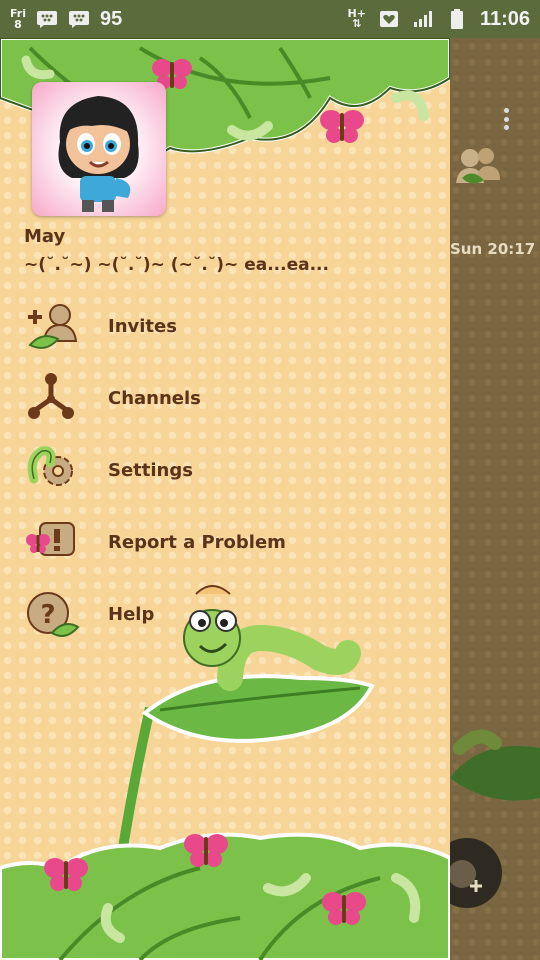 Image resolution: width=540 pixels, height=960 pixels. I want to click on report-problem-icon, so click(50, 539).